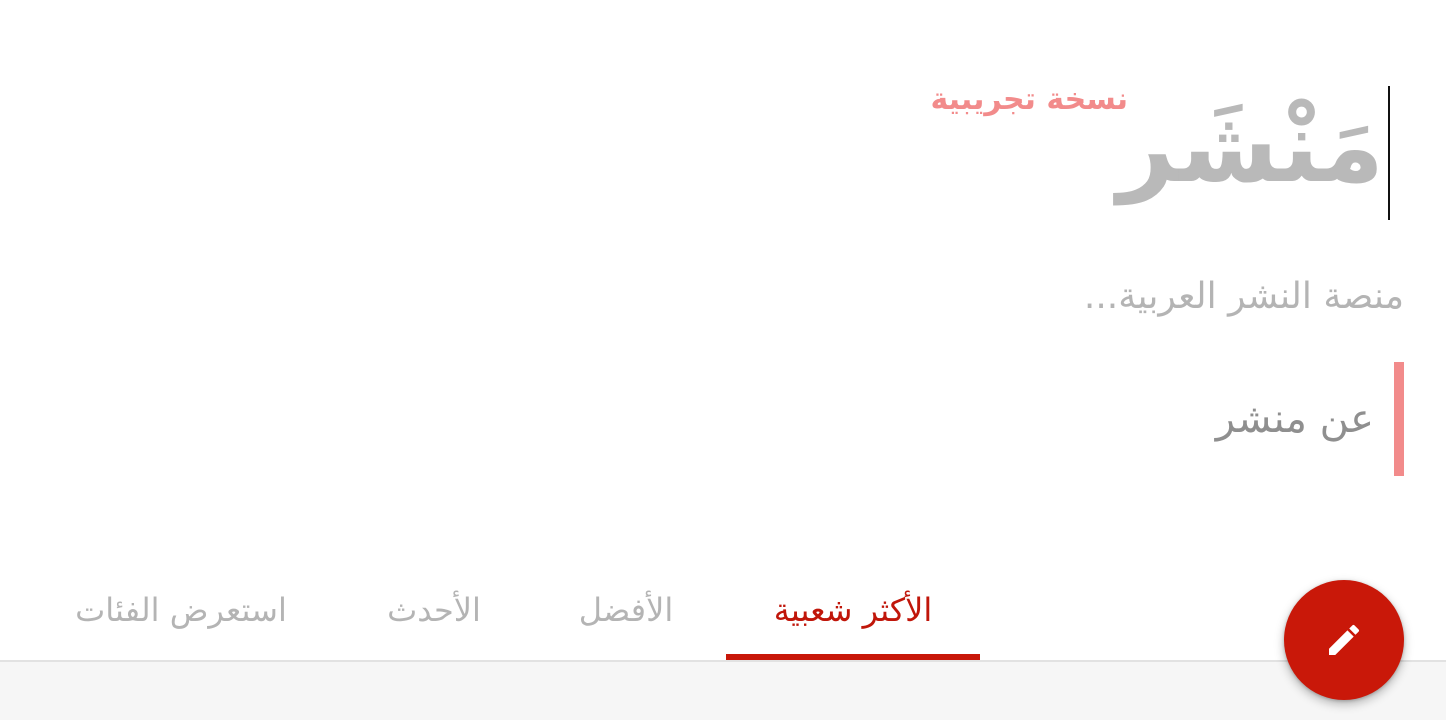  I want to click on content-area, so click(723, 690).